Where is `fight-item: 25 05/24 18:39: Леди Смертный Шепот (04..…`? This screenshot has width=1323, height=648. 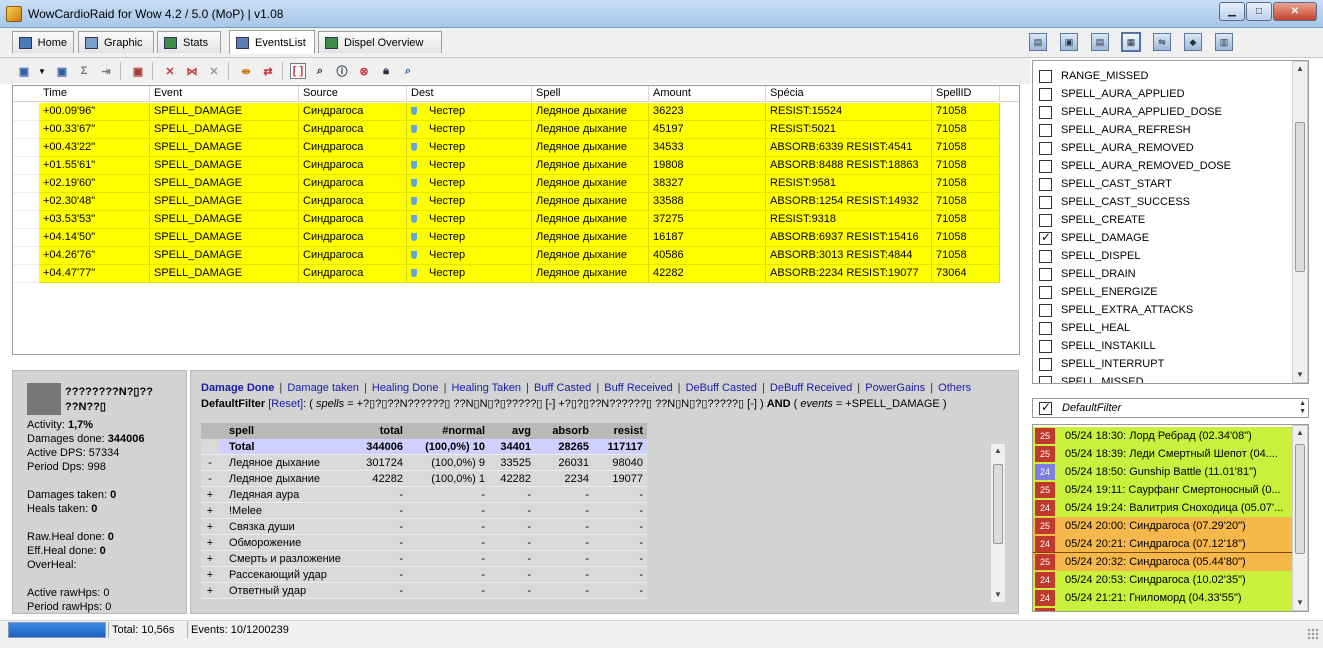
fight-item: 25 05/24 18:39: Леди Смертный Шепот (04..… is located at coordinates (1162, 454).